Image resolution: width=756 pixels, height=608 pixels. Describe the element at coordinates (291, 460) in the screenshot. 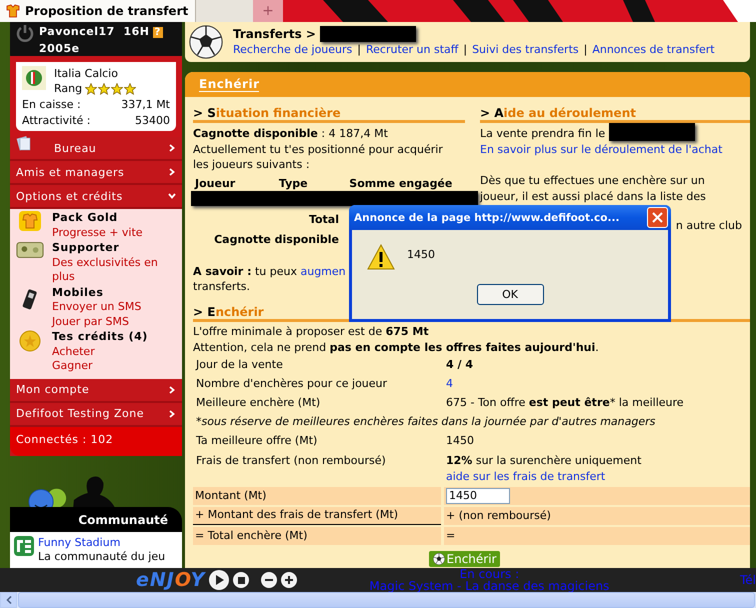

I see `row-label: Frais de transfert (non remboursé)` at that location.